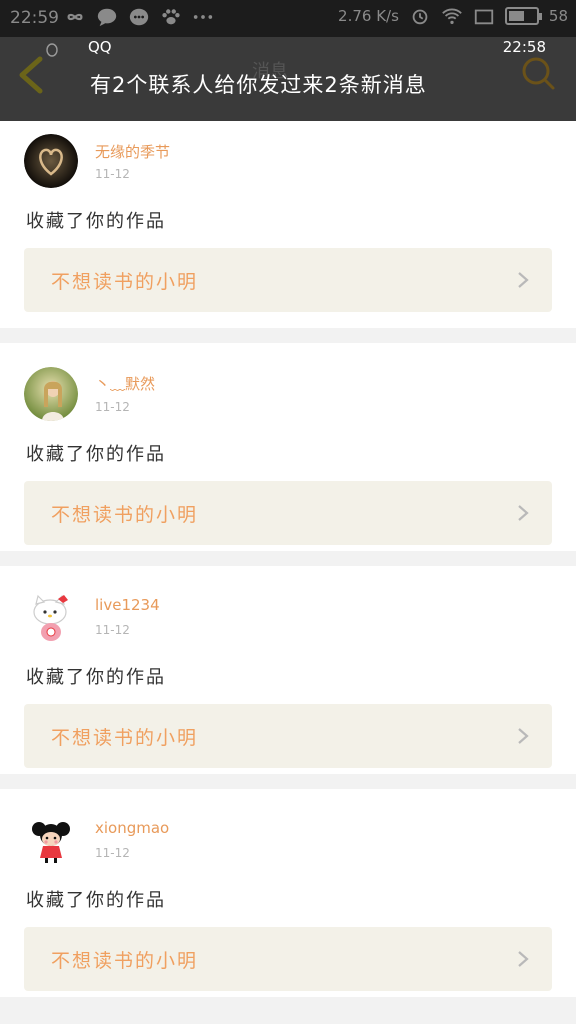 This screenshot has width=576, height=1024. Describe the element at coordinates (171, 17) in the screenshot. I see `paw-icon` at that location.